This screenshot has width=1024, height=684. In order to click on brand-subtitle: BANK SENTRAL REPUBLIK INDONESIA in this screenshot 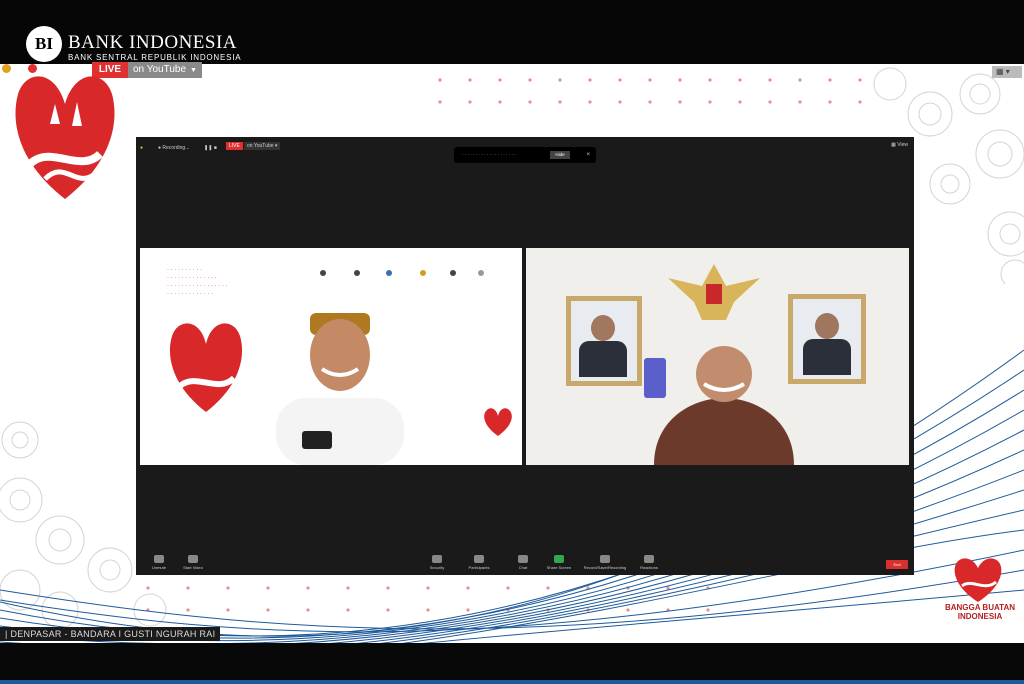, I will do `click(155, 57)`.